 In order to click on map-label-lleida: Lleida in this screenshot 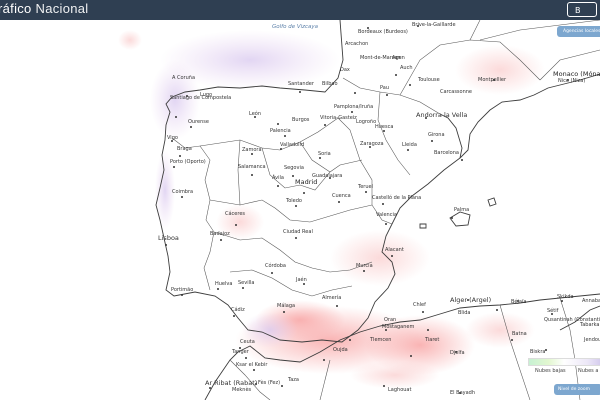, I will do `click(409, 145)`.